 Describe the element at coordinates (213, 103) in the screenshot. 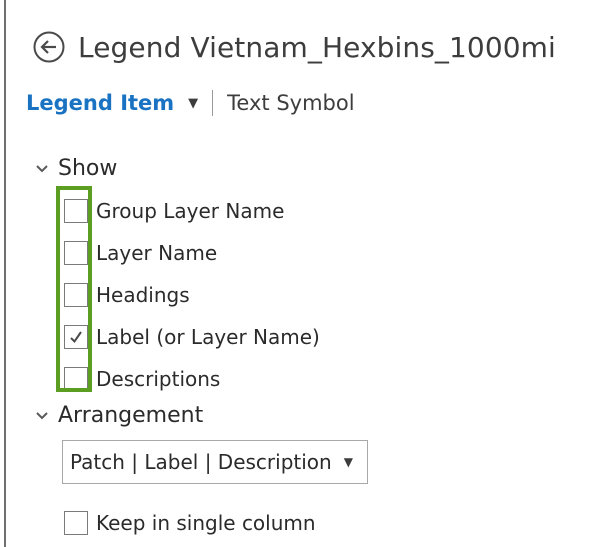

I see `subnav-divider` at that location.